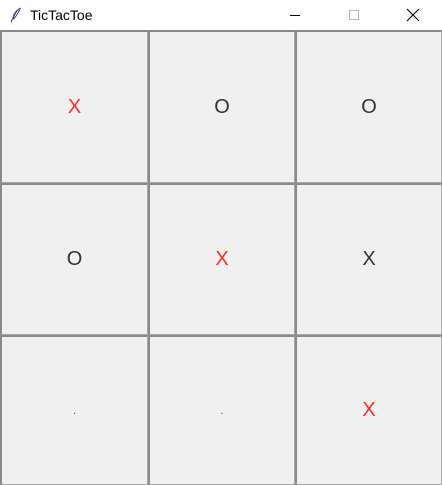 The height and width of the screenshot is (485, 442). I want to click on board-cell-5: X, so click(368, 259).